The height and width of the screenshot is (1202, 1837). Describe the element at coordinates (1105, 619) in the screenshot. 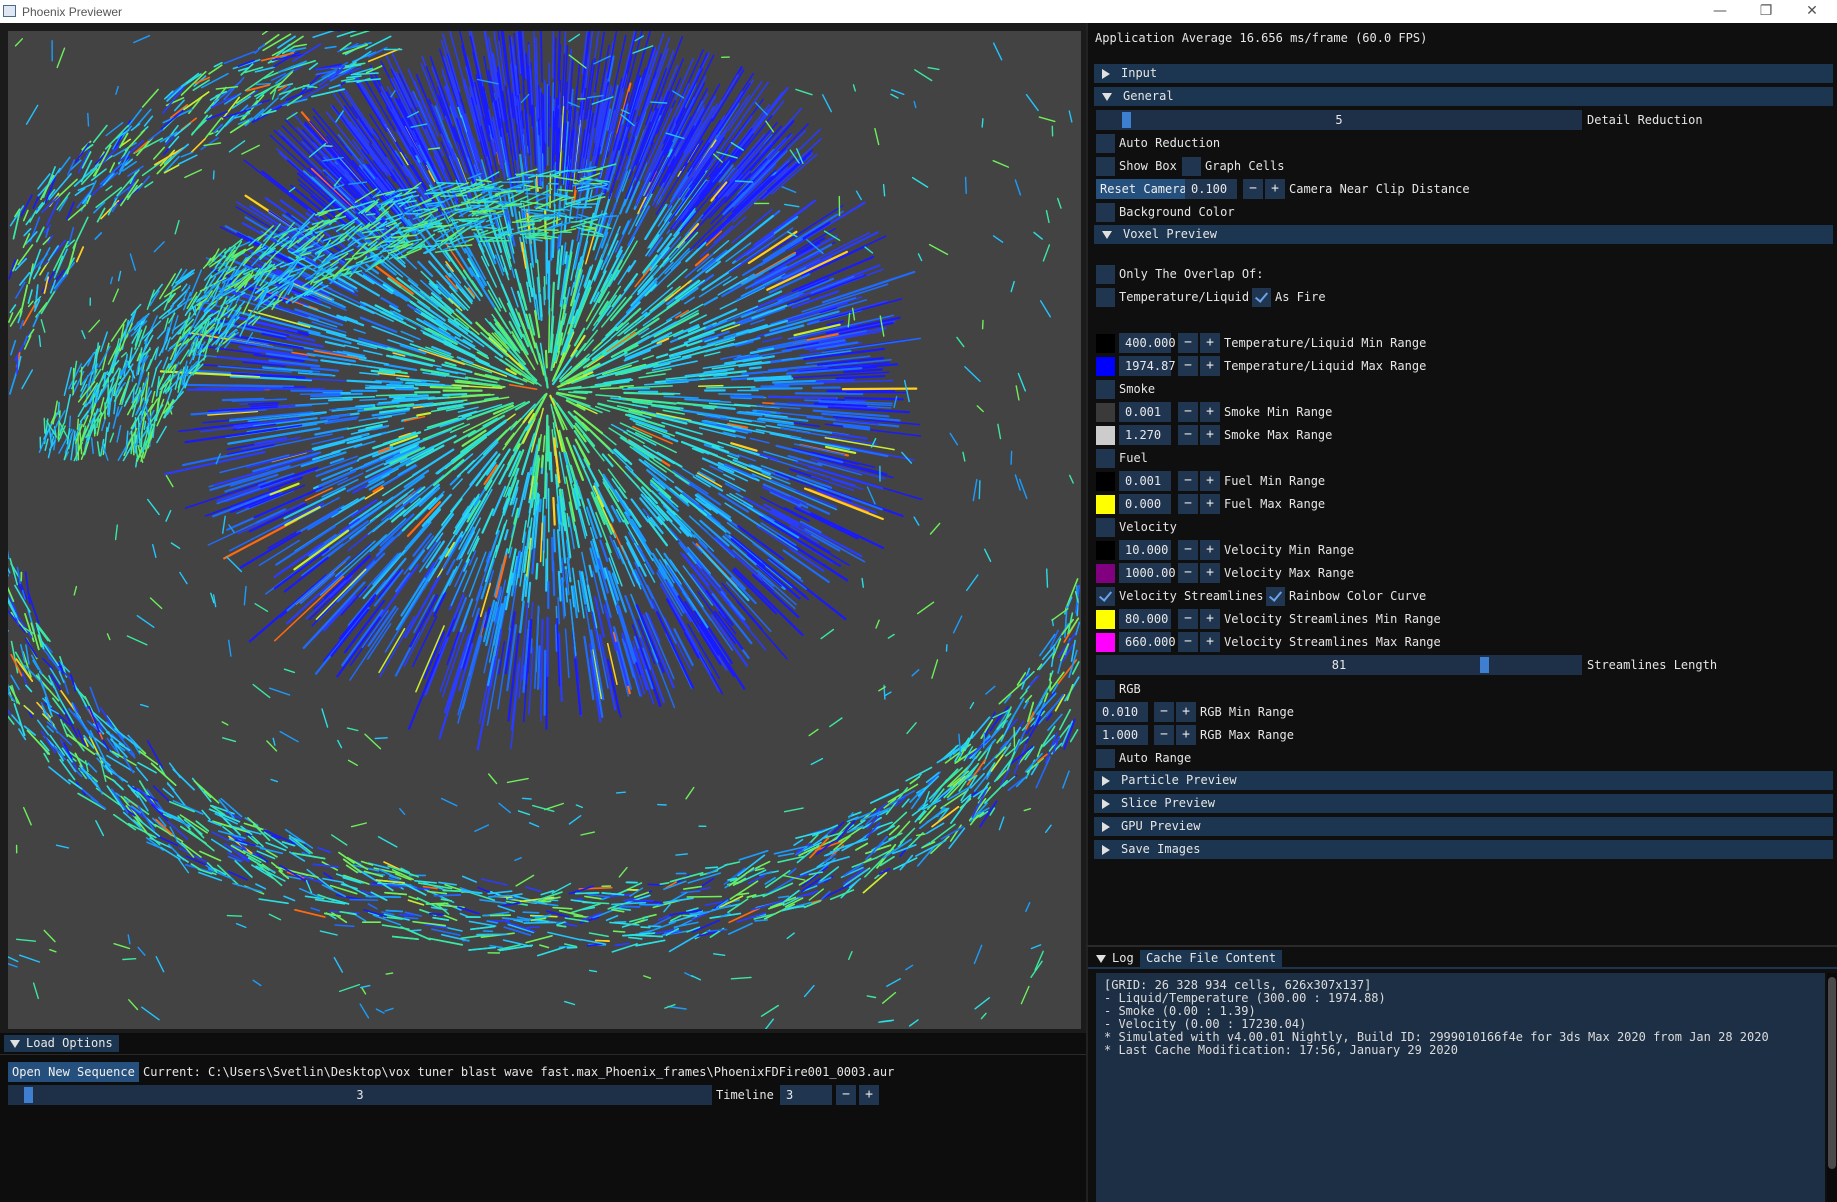

I see `streamlines-min-color-swatch` at that location.